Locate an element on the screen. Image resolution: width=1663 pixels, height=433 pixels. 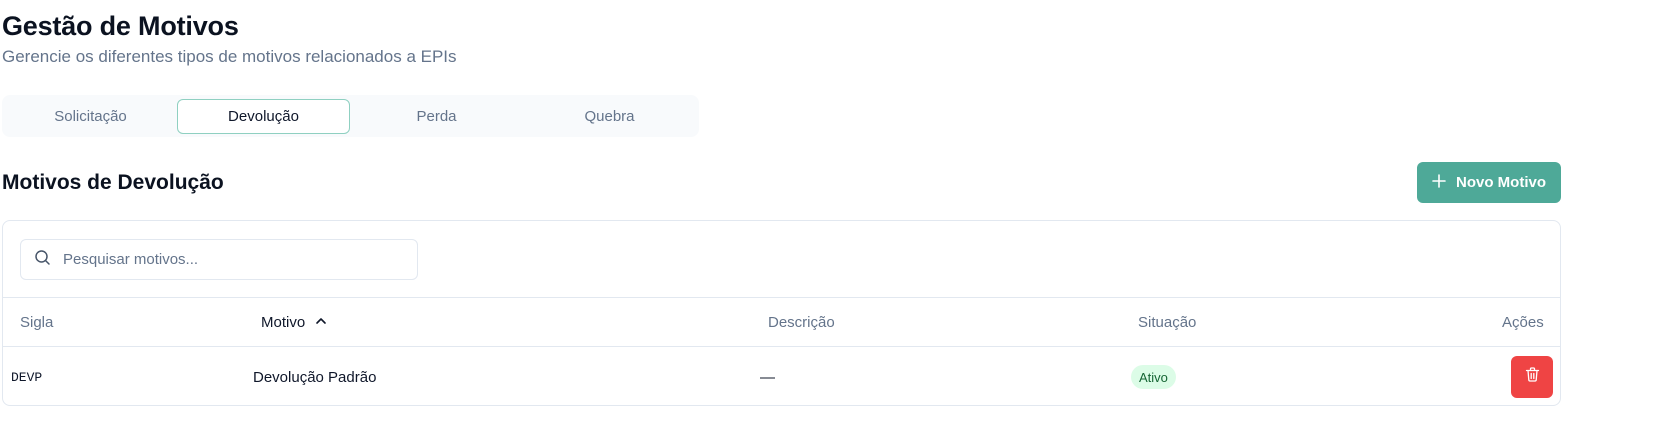
page-title: Gestão de Motivos is located at coordinates (120, 26).